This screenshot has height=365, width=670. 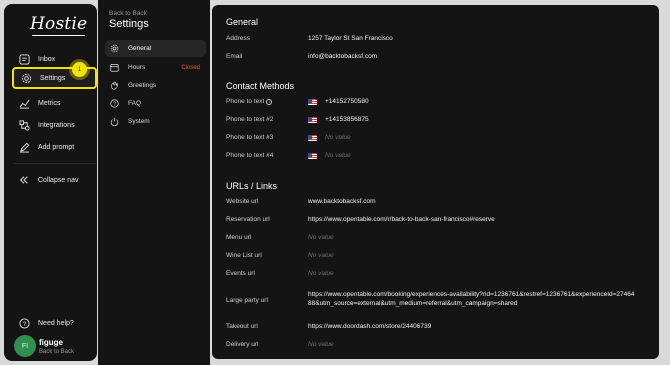 I want to click on nav-label: Add prompt, so click(x=56, y=147).